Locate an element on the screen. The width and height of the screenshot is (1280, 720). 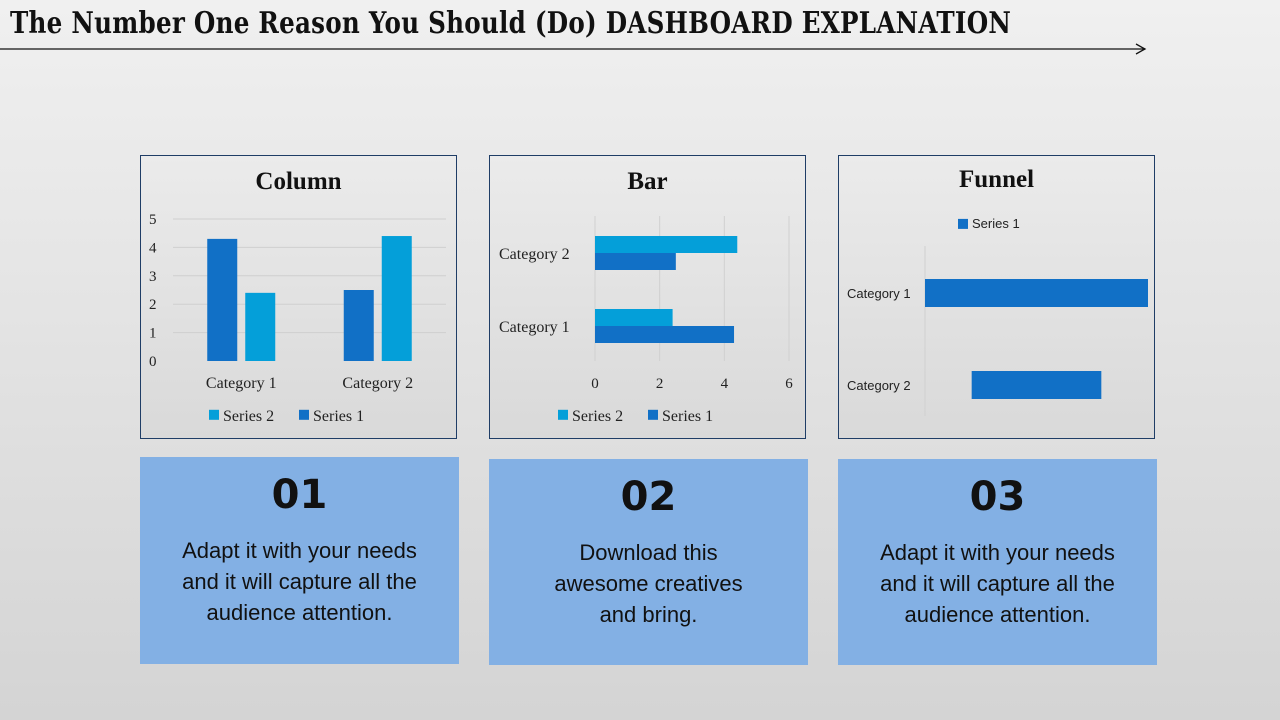
x-tick-label: 0 is located at coordinates (595, 384).